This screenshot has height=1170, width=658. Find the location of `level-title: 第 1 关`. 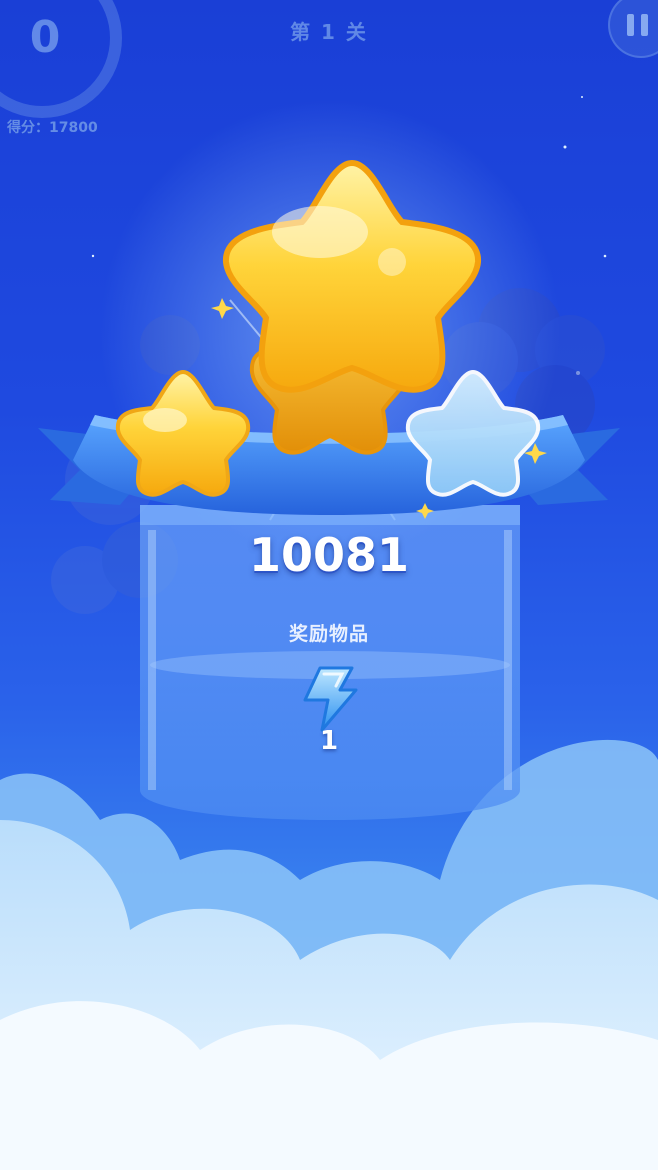

level-title: 第 1 关 is located at coordinates (329, 32).